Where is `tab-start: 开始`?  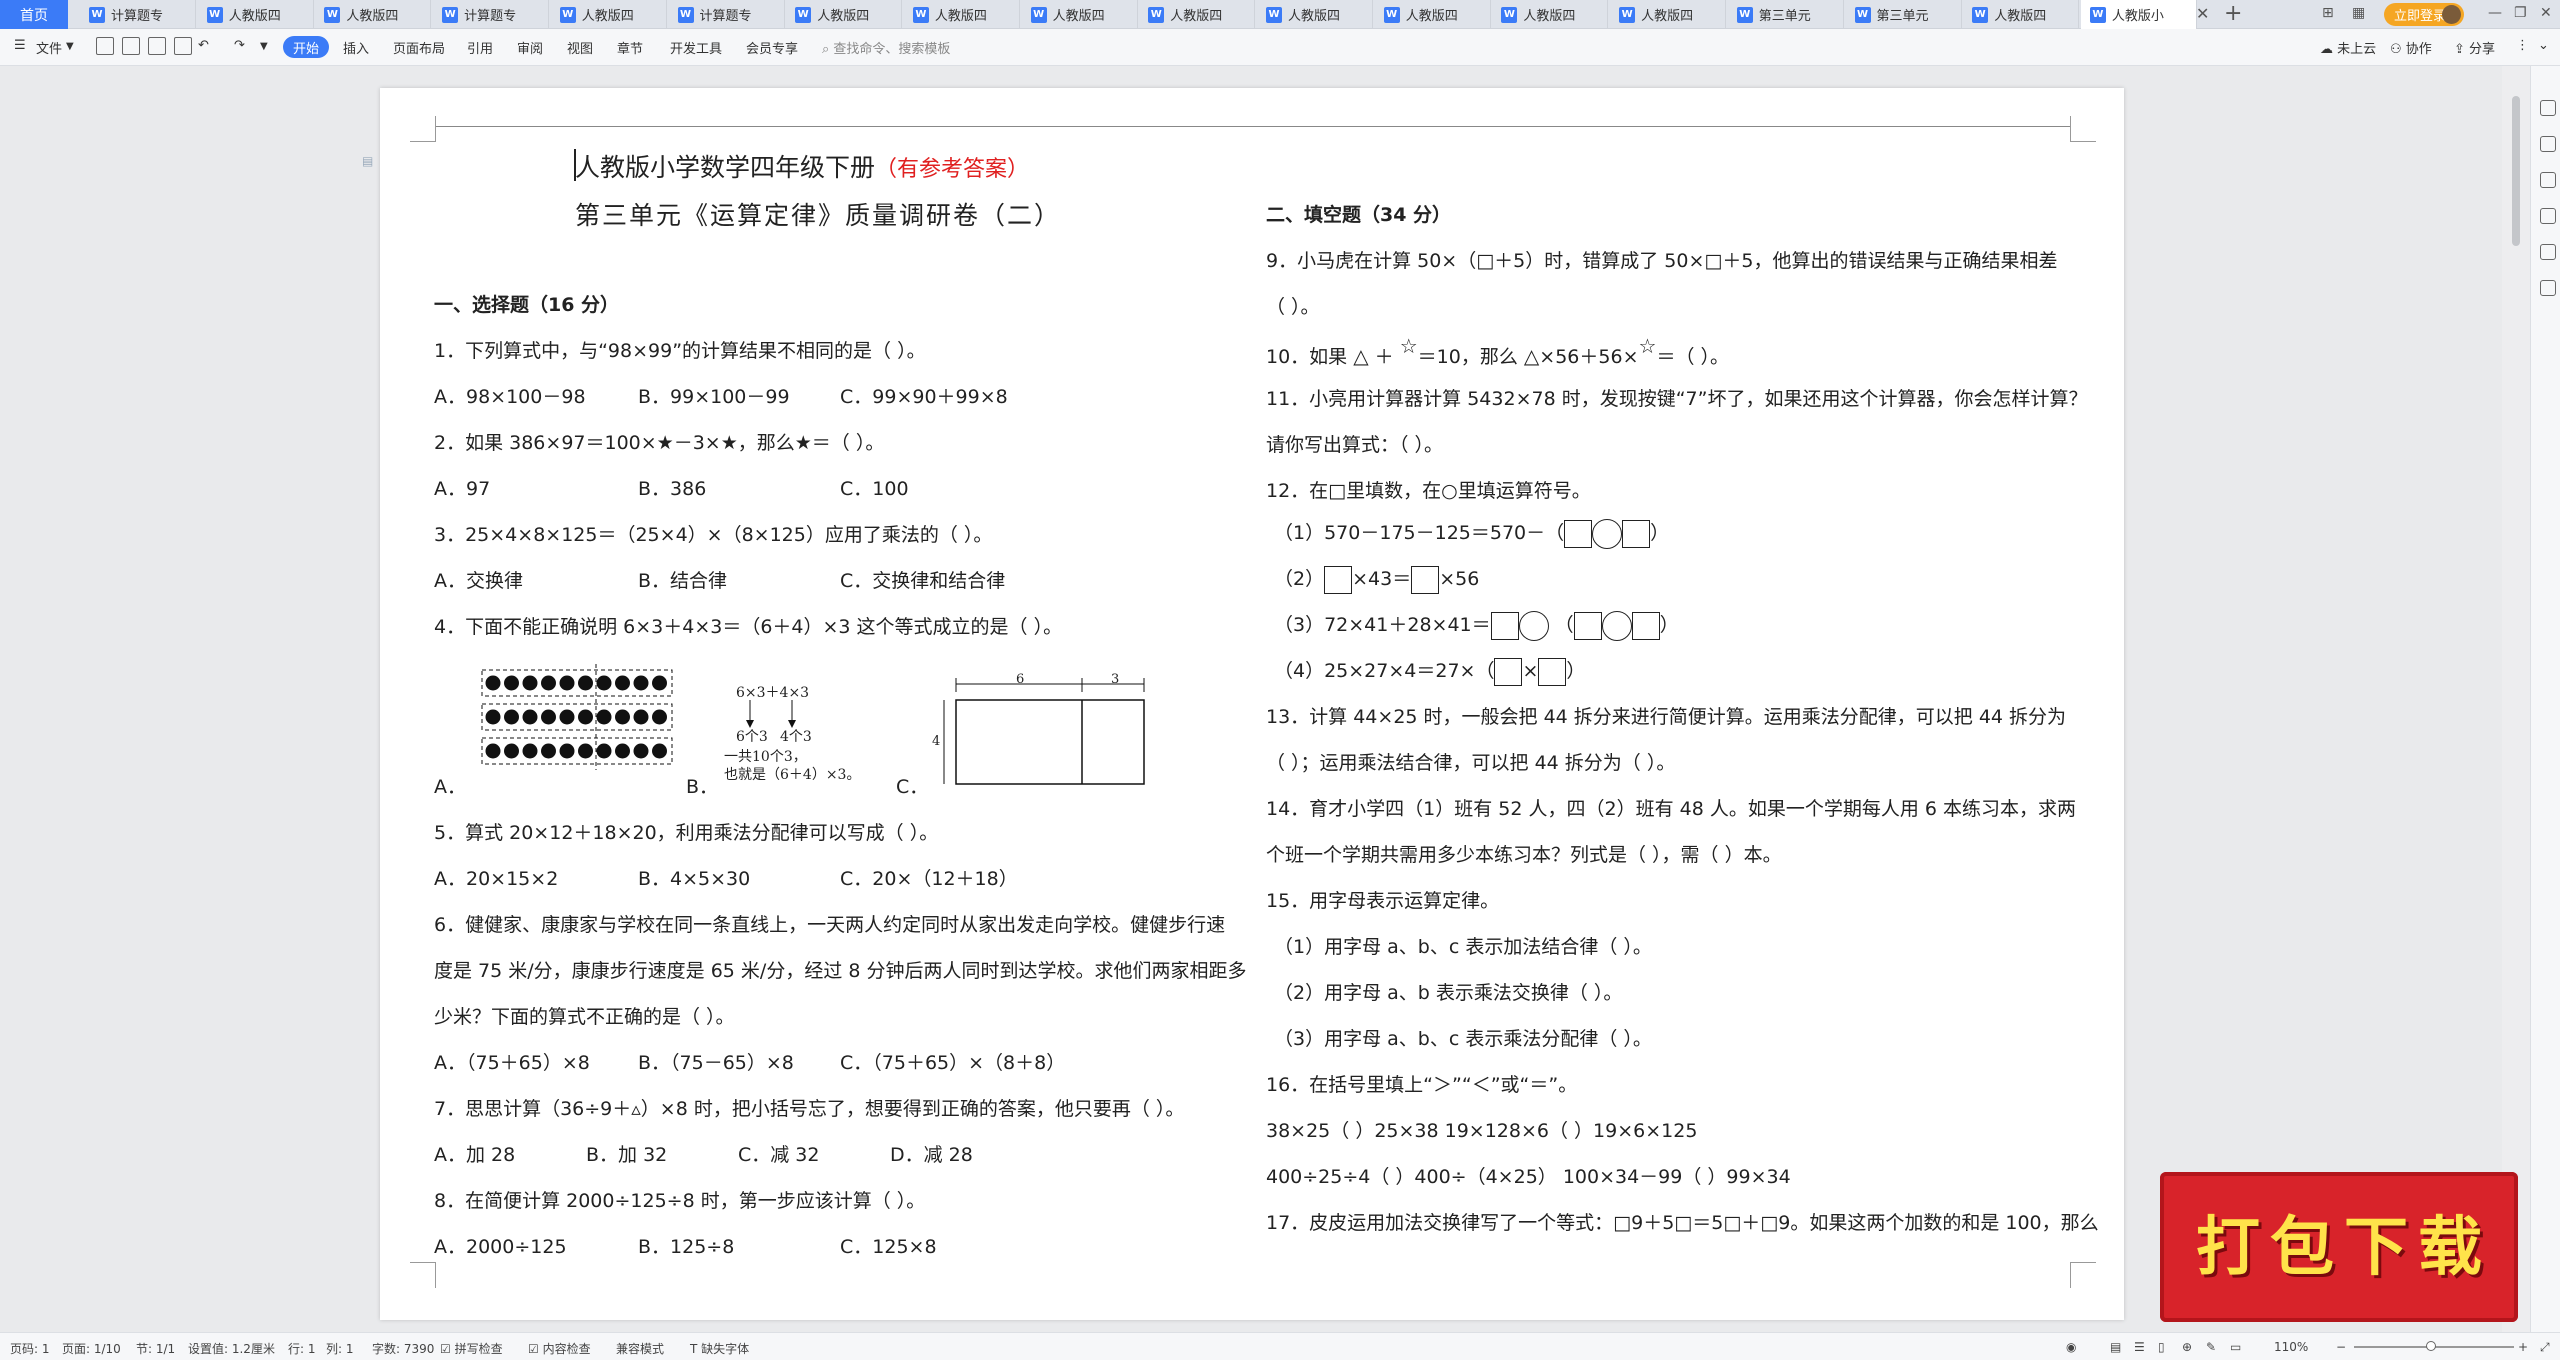 tab-start: 开始 is located at coordinates (306, 47).